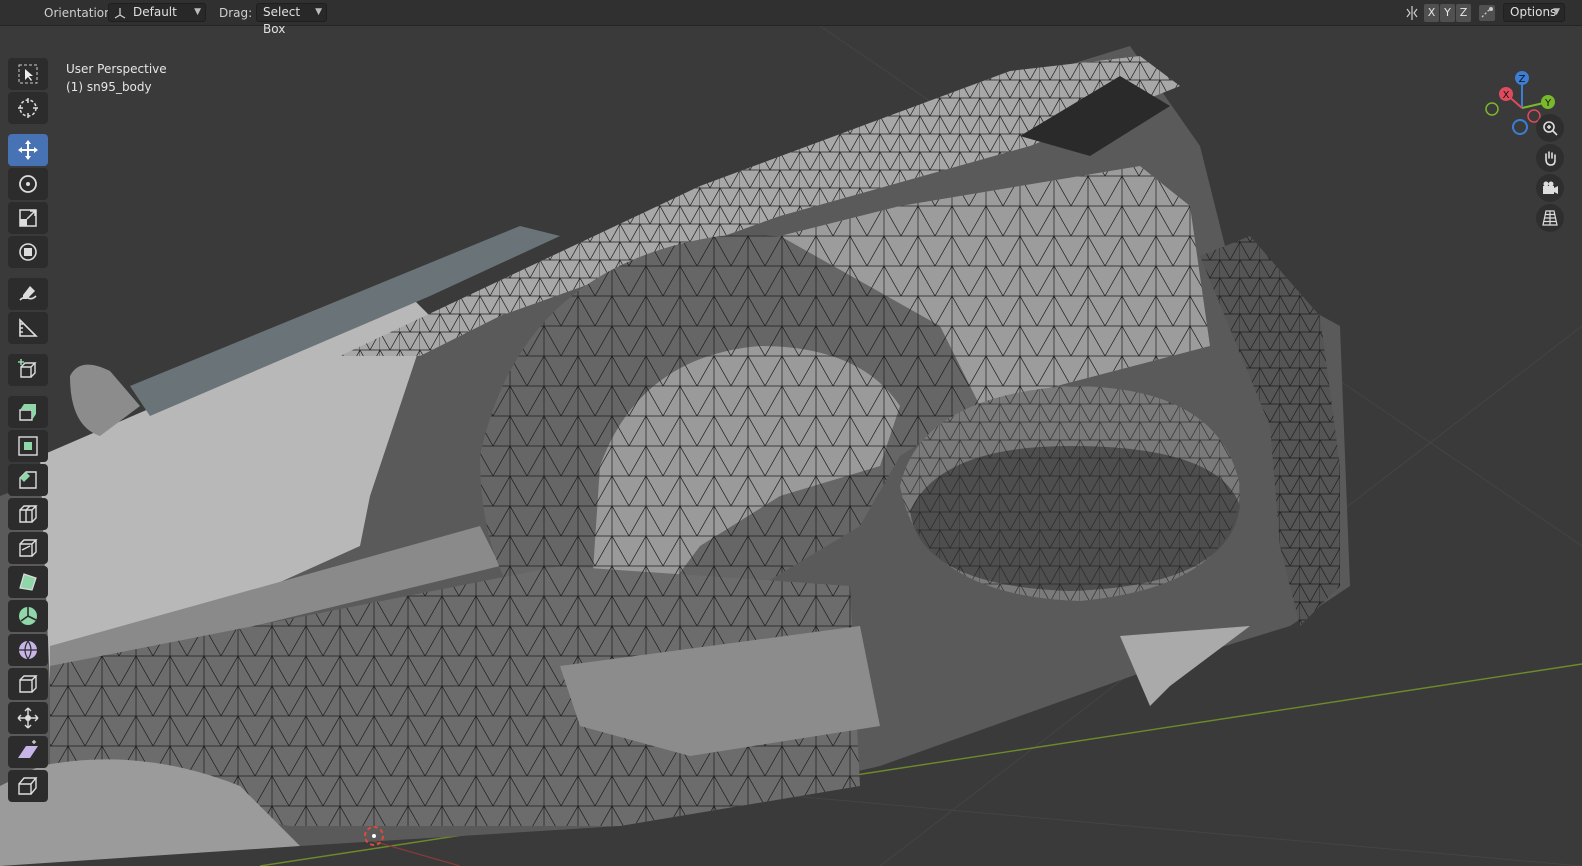 The width and height of the screenshot is (1582, 866). I want to click on tool-move, so click(28, 150).